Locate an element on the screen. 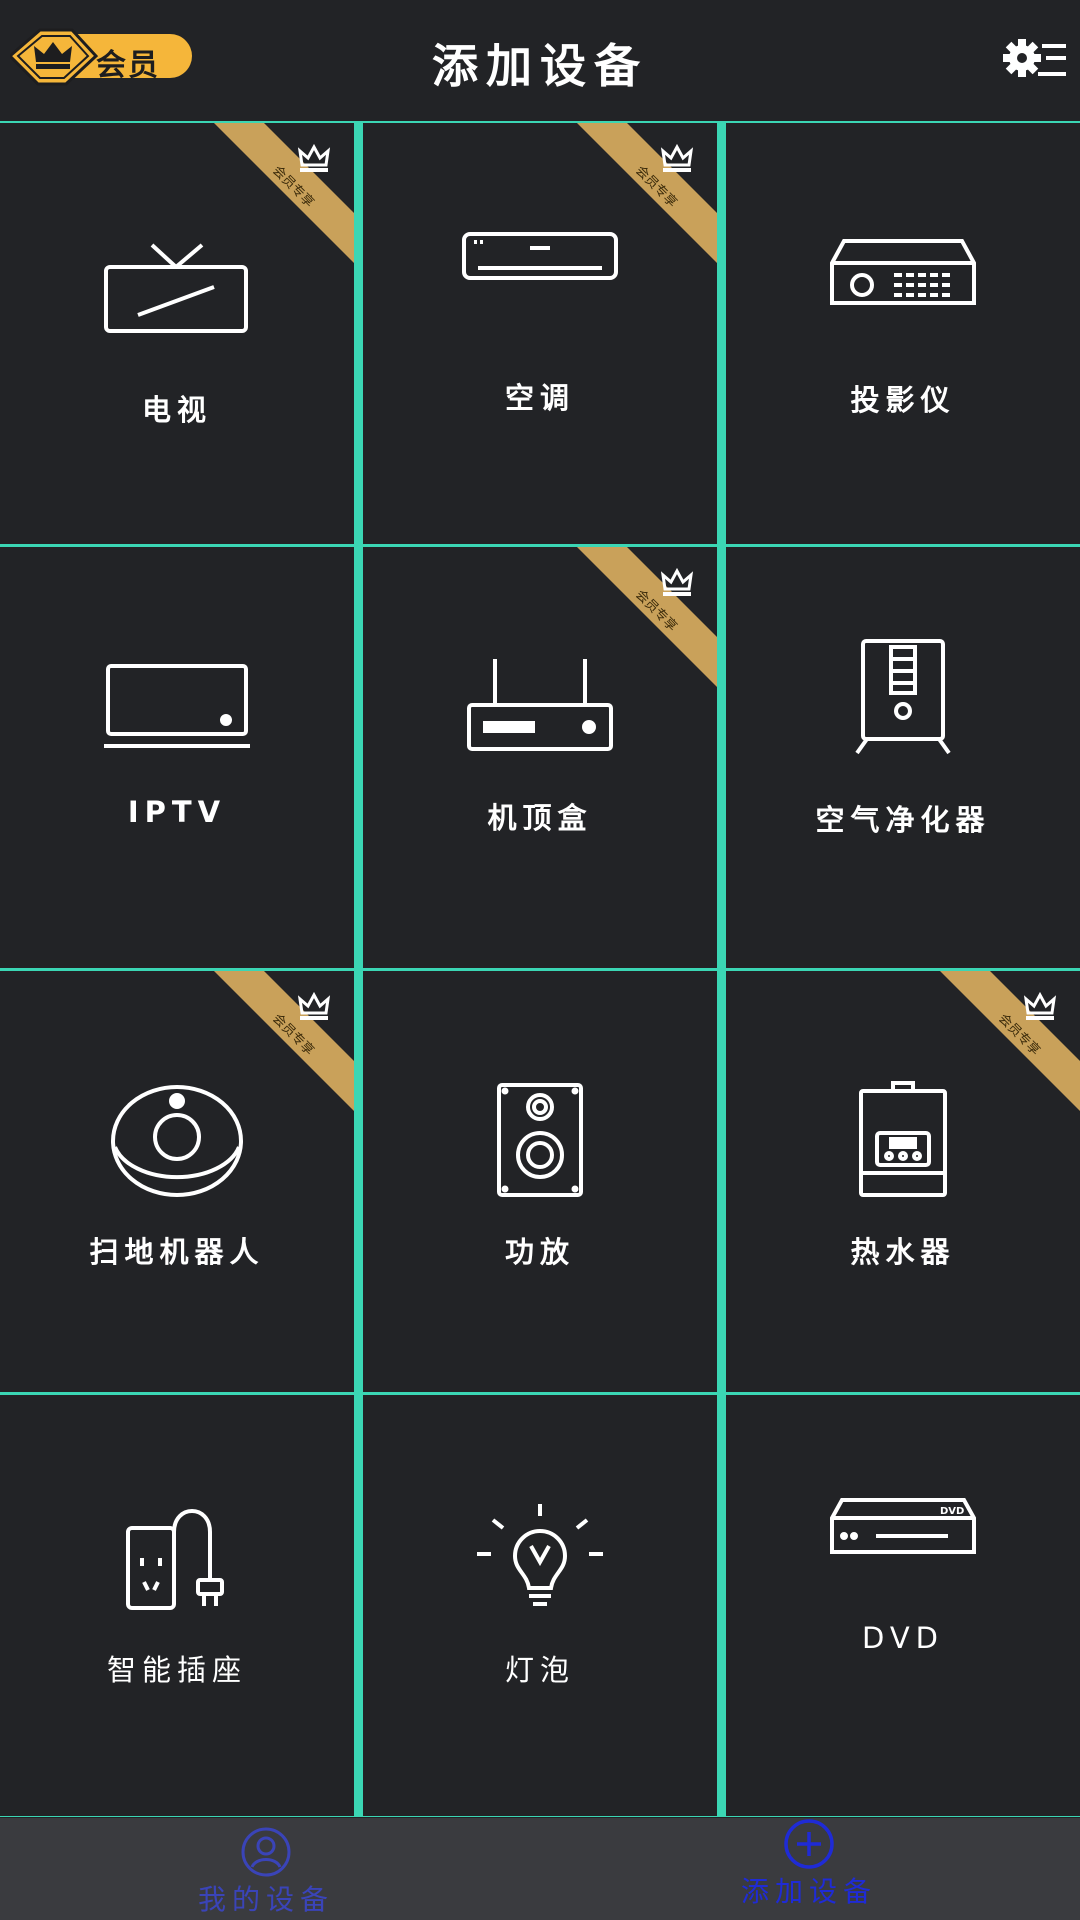  device-label: 空调 is located at coordinates (539, 398).